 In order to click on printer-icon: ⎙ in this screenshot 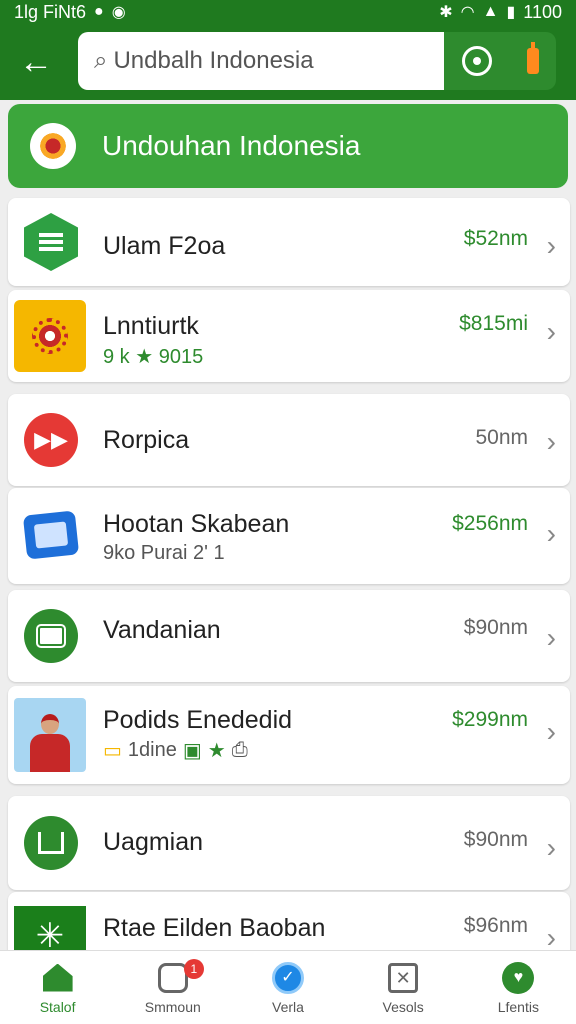, I will do `click(239, 750)`.